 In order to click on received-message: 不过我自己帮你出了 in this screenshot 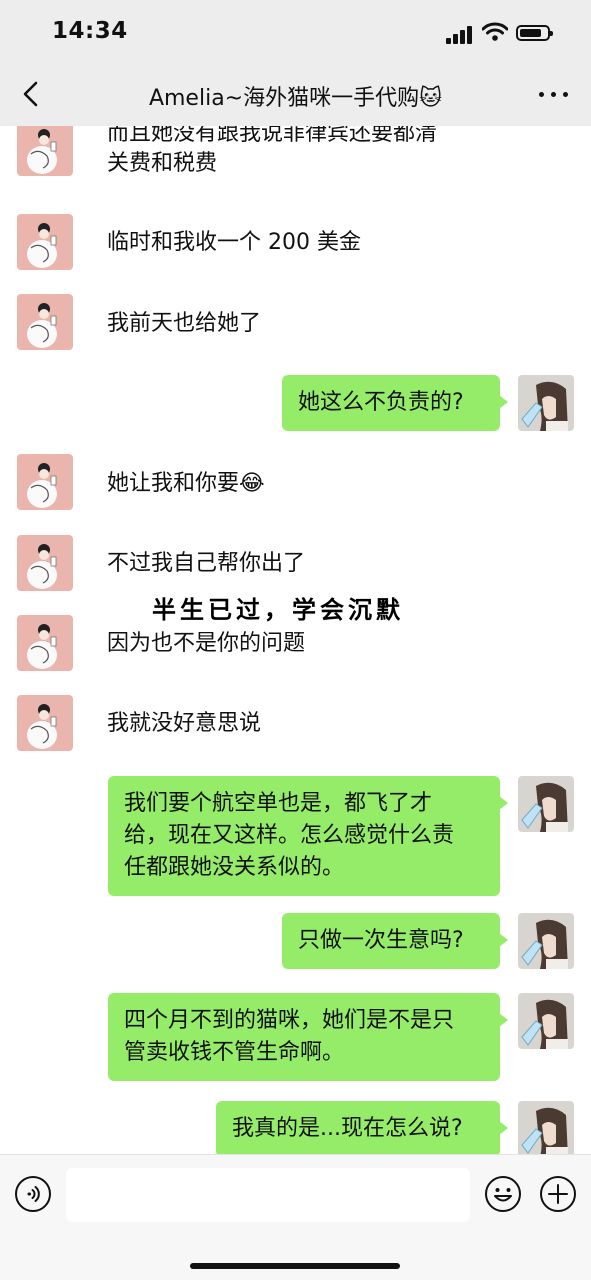, I will do `click(206, 564)`.